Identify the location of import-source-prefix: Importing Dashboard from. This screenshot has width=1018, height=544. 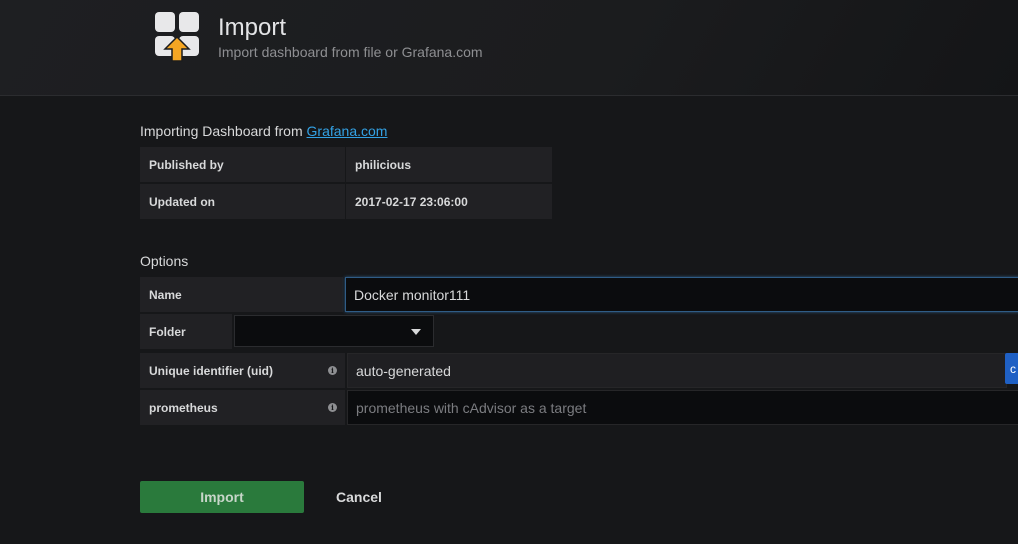
(223, 131).